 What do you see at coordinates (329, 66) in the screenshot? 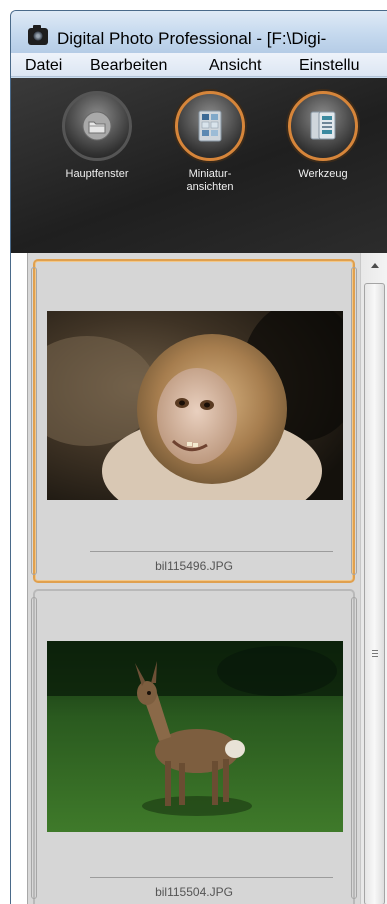
I see `menu-einstellungen: Einstellu` at bounding box center [329, 66].